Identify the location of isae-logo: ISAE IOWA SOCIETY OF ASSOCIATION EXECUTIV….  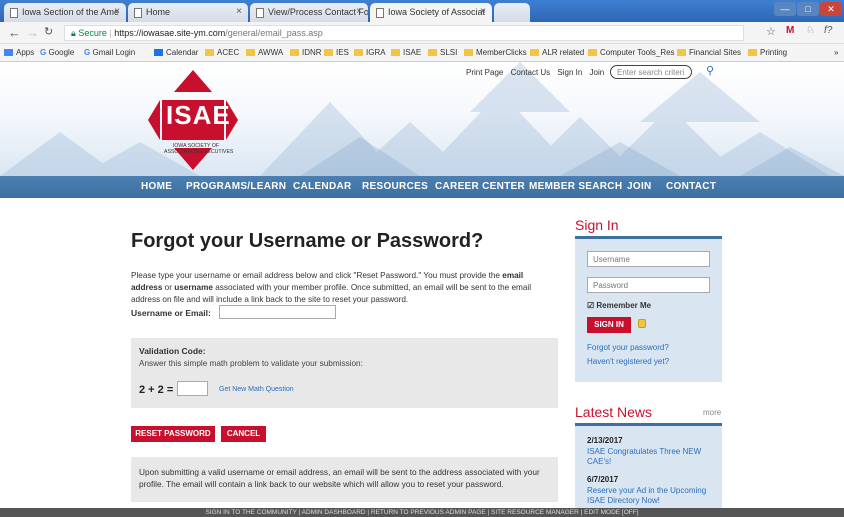
(193, 120).